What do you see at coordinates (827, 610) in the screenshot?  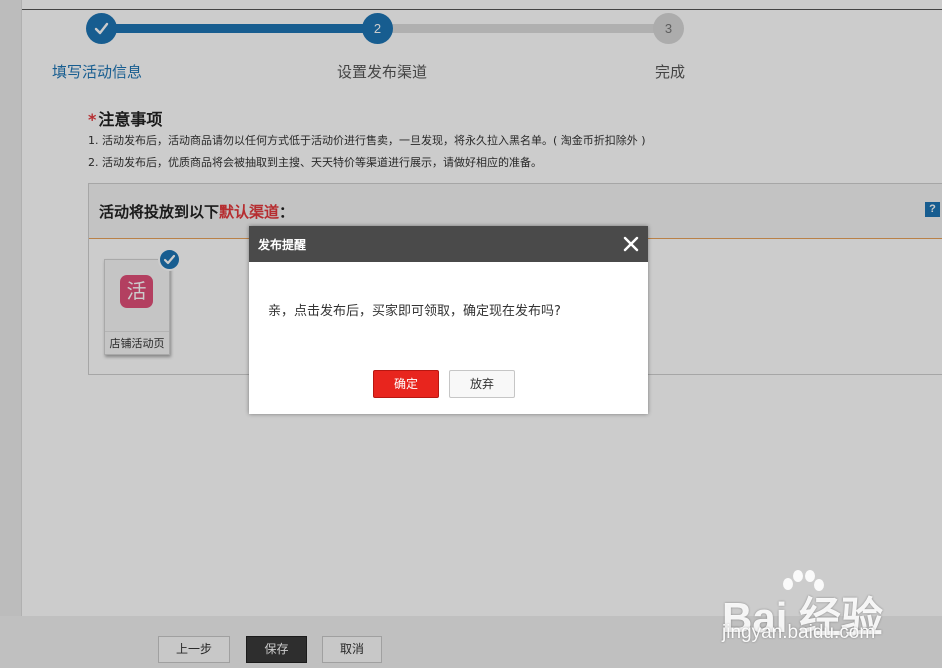 I see `baidu-jingyan-watermark: Bai 经验 jingyan.baidu.com` at bounding box center [827, 610].